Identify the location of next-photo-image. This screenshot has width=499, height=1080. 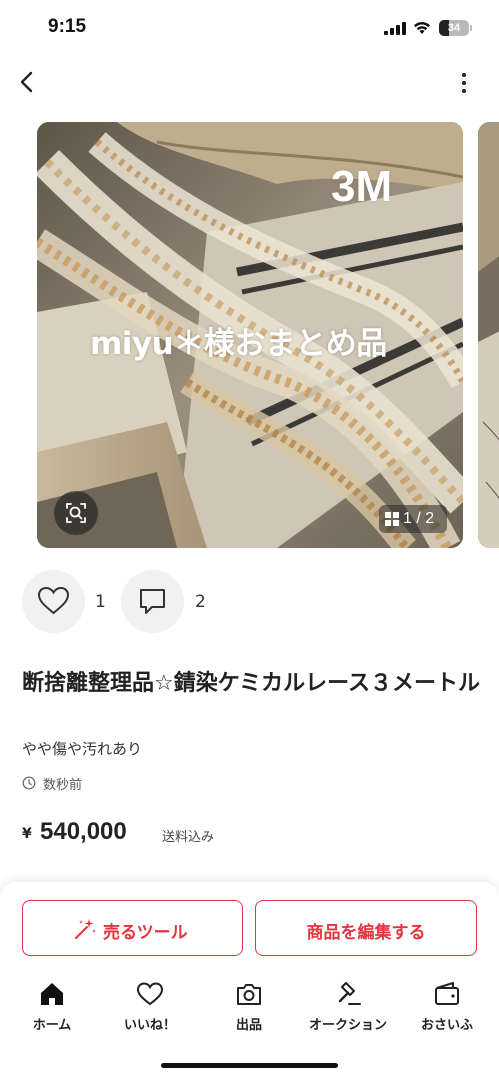
(488, 335).